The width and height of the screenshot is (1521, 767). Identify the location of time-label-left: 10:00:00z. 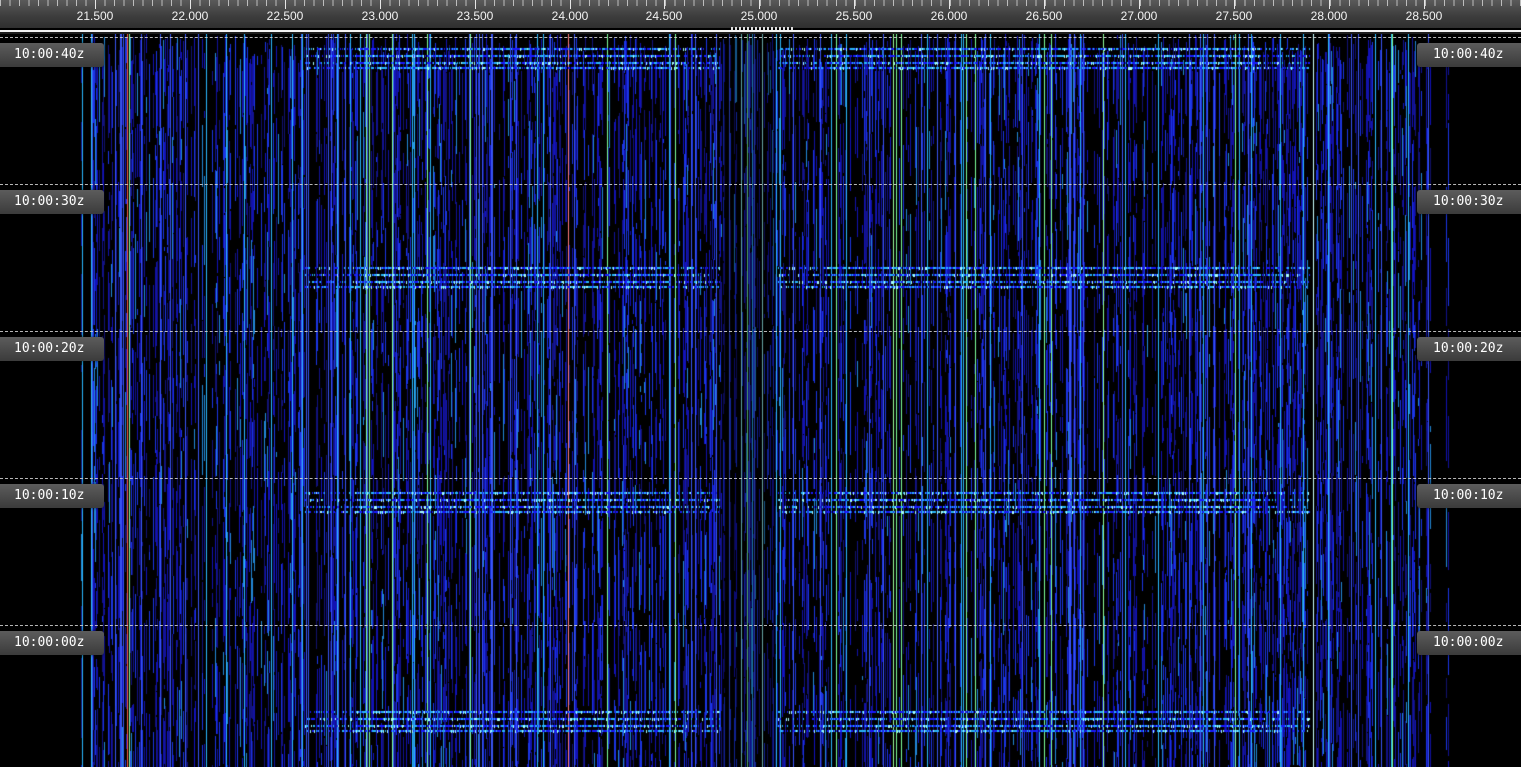
(52, 643).